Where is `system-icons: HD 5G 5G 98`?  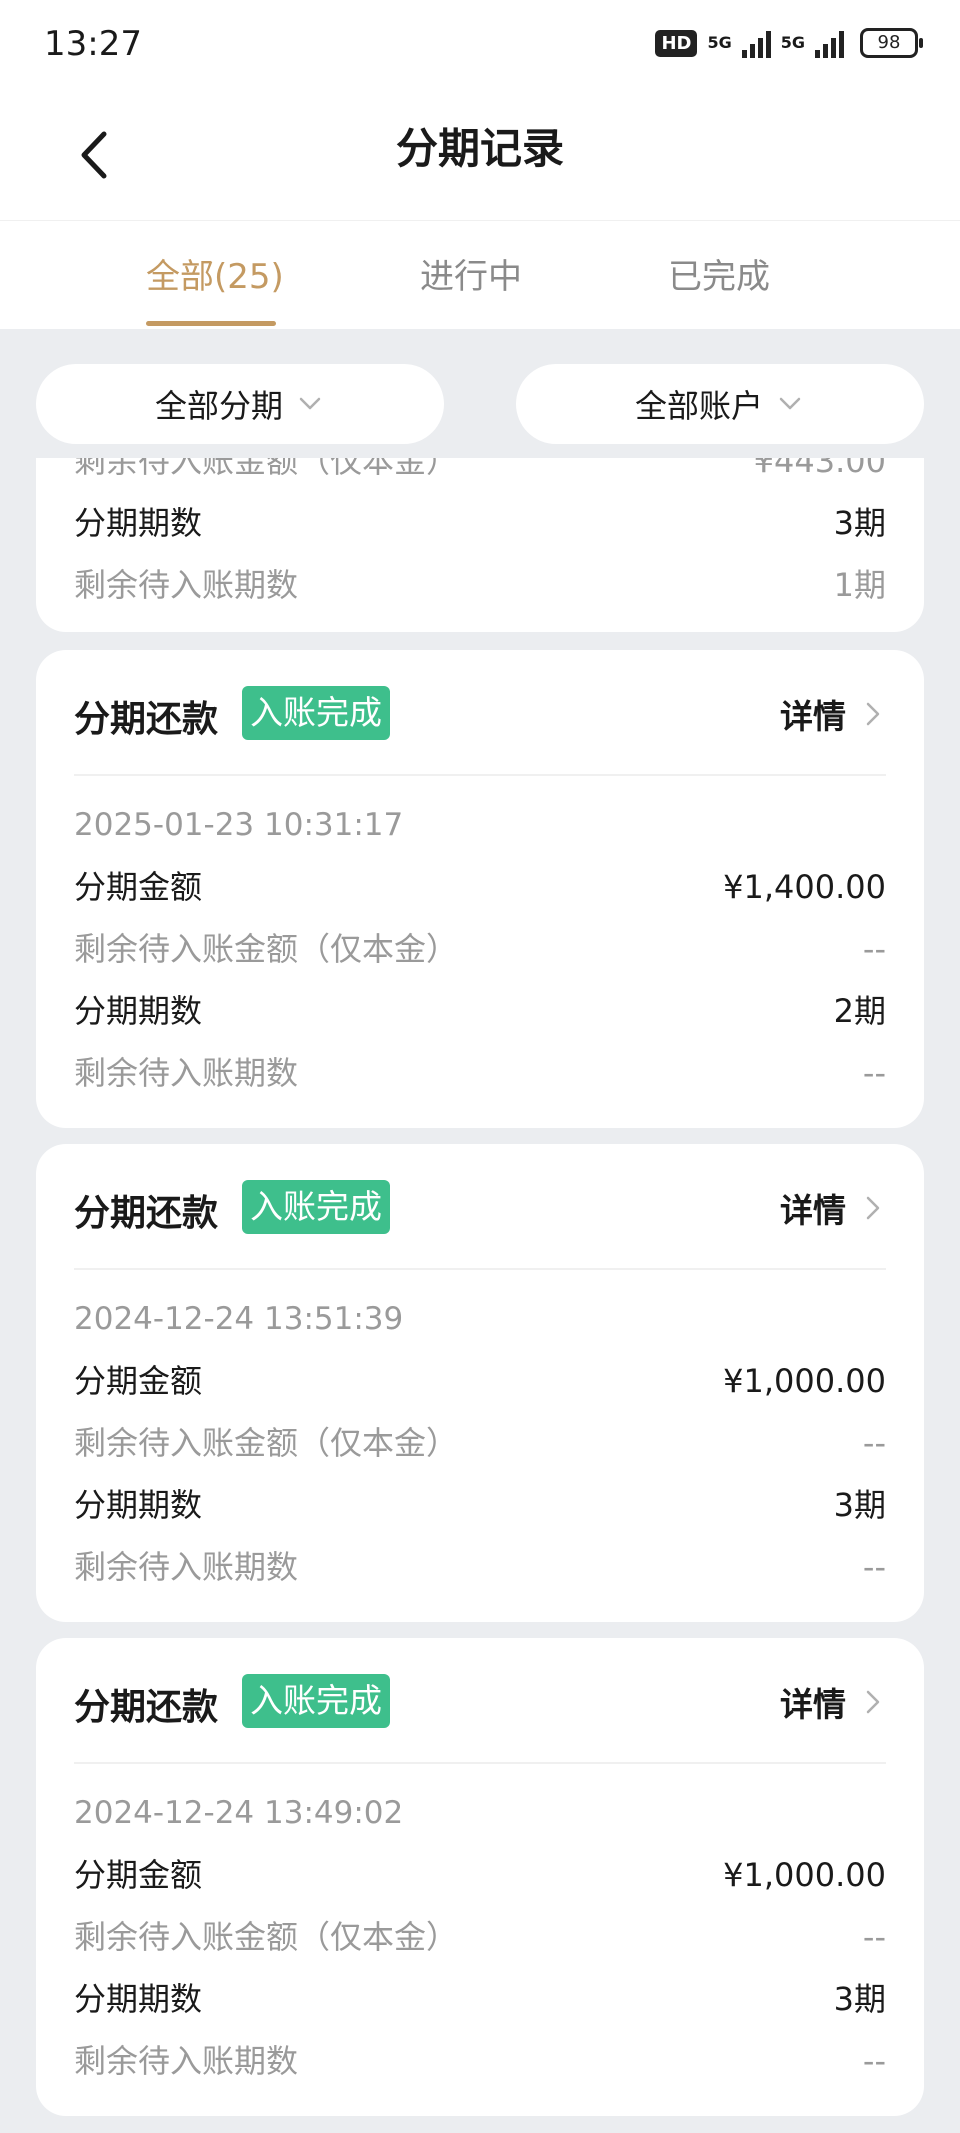 system-icons: HD 5G 5G 98 is located at coordinates (789, 43).